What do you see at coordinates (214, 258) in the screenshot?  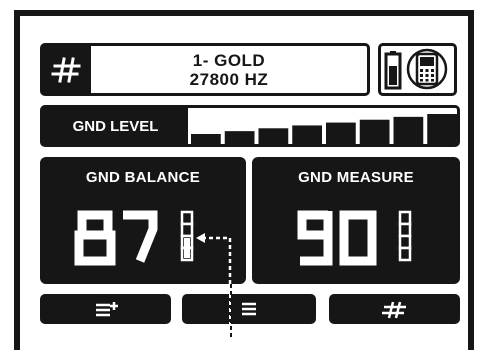 I see `gnd-balance-pointer-icon` at bounding box center [214, 258].